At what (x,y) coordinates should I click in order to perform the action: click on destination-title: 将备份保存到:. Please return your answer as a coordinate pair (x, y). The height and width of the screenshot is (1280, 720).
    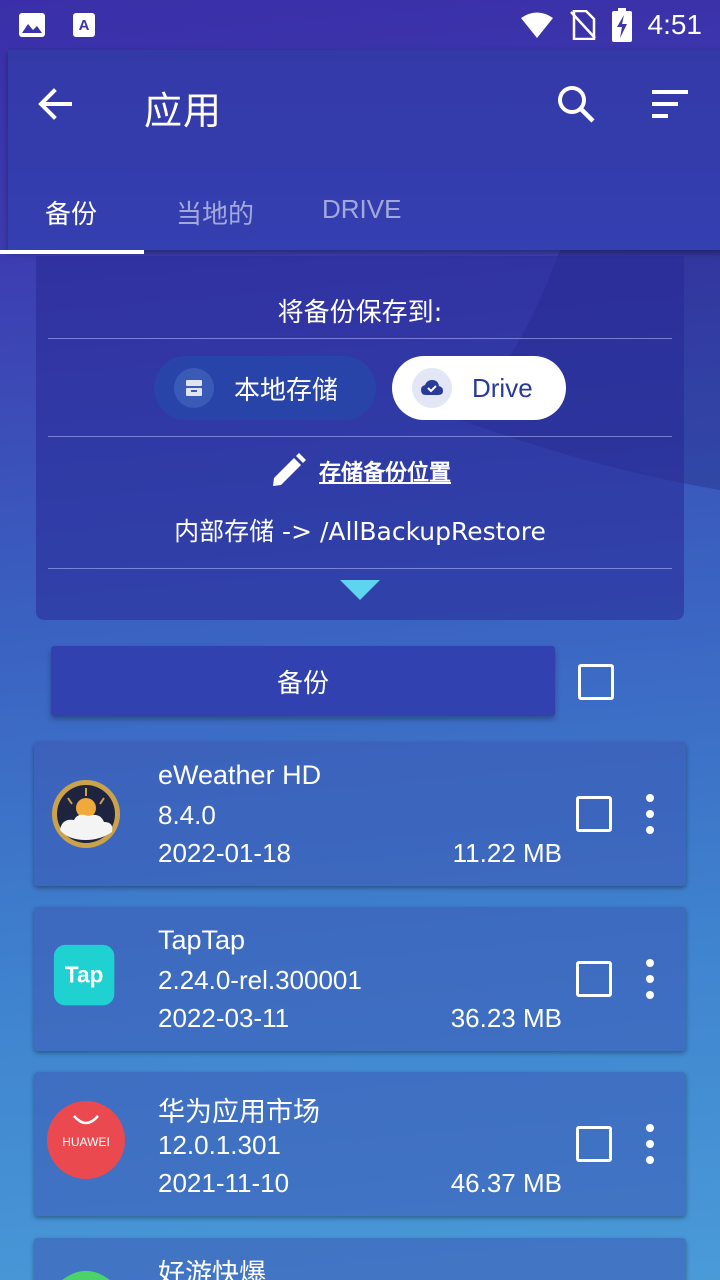
    Looking at the image, I should click on (360, 313).